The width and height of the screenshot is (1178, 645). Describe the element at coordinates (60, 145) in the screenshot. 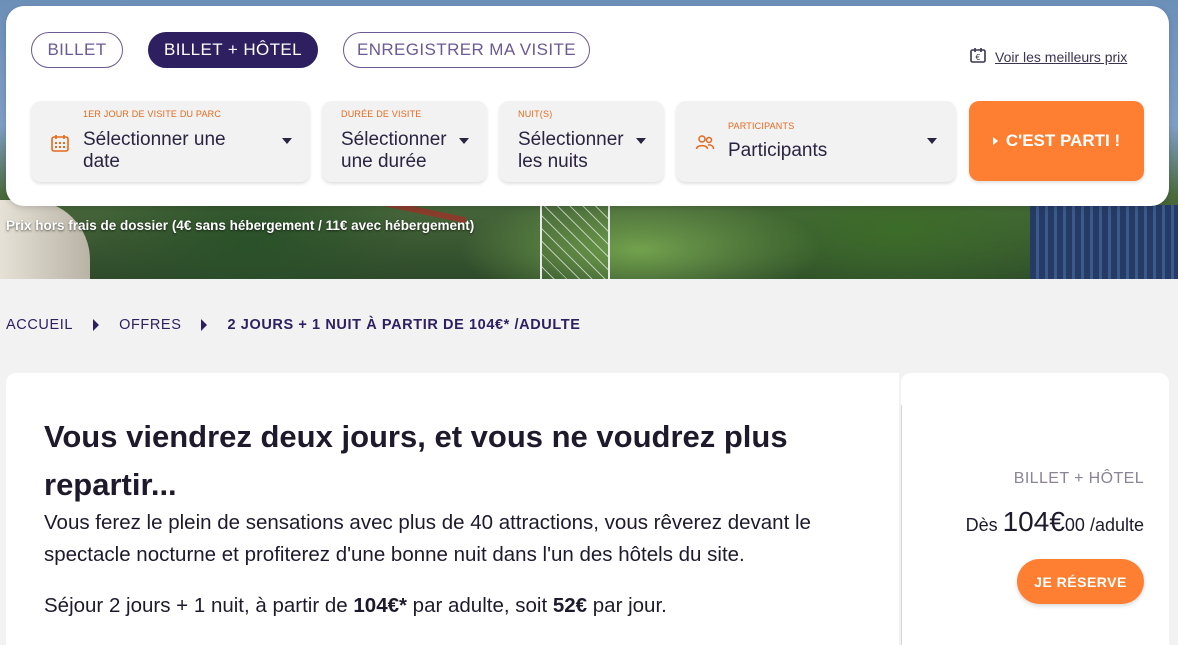

I see `calendar-icon` at that location.